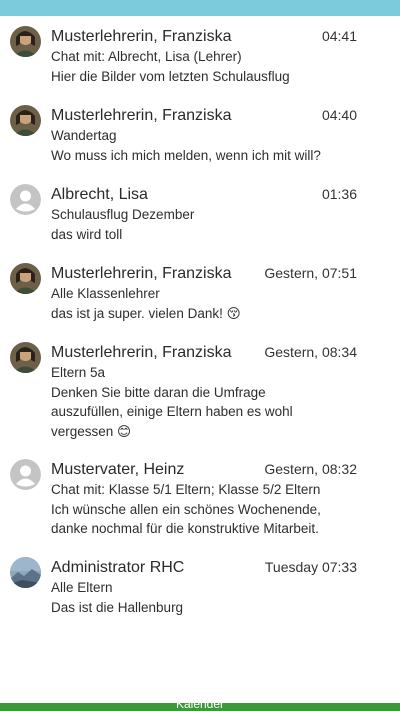  I want to click on message-line: das wird toll, so click(87, 234).